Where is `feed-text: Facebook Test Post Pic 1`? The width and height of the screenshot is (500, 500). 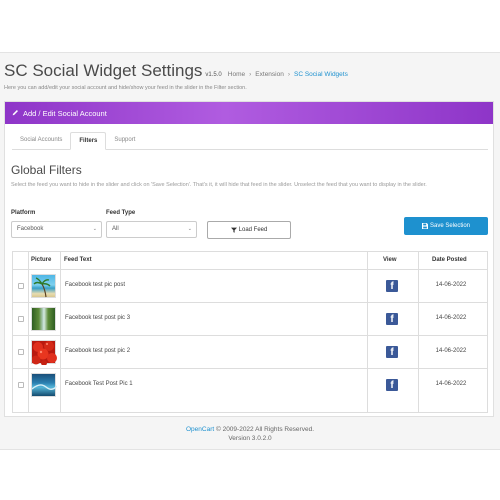
feed-text: Facebook Test Post Pic 1 is located at coordinates (99, 384).